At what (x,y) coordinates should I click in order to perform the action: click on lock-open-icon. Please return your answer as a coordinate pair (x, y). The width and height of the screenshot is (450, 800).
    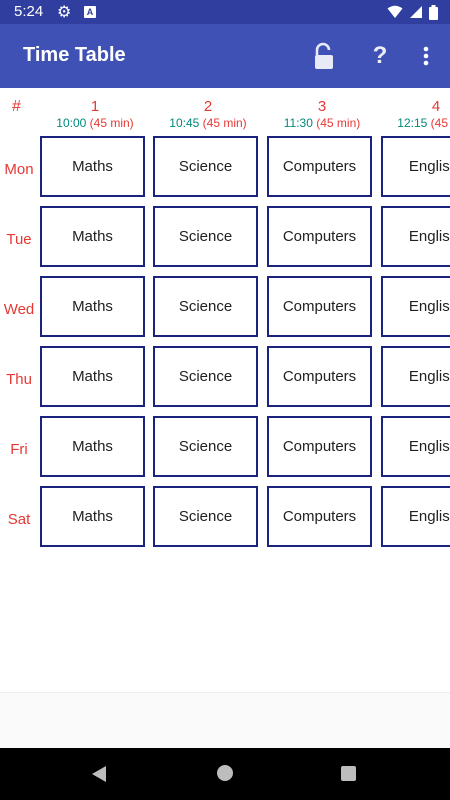
    Looking at the image, I should click on (324, 56).